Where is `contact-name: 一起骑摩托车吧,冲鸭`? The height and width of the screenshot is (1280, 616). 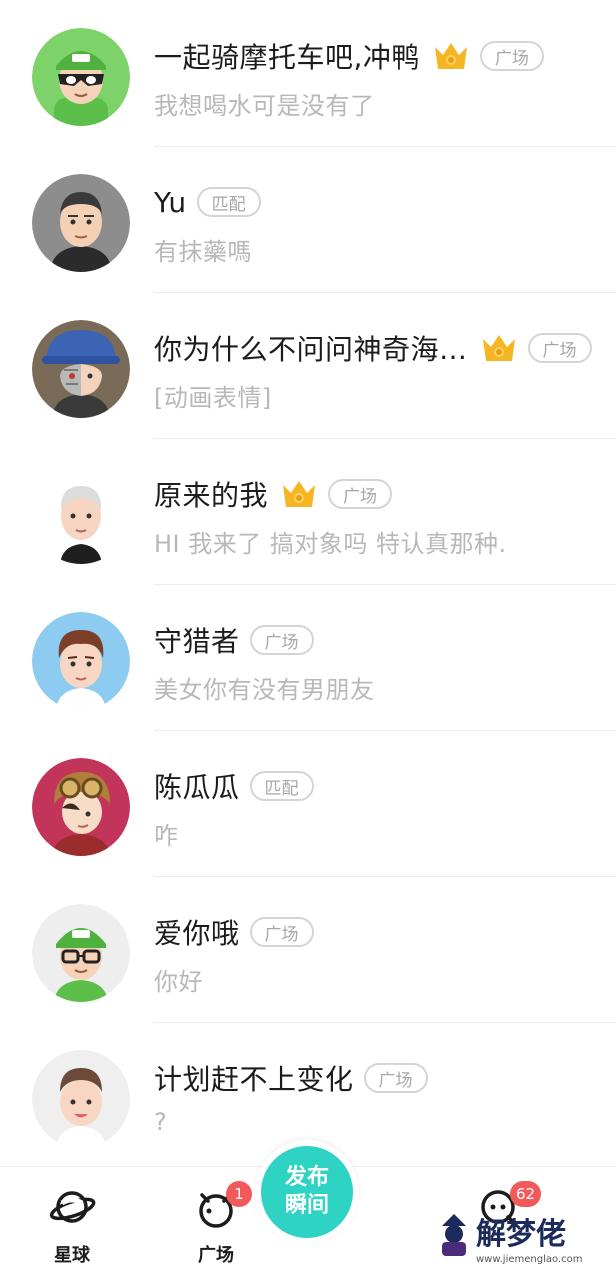 contact-name: 一起骑摩托车吧,冲鸭 is located at coordinates (287, 57).